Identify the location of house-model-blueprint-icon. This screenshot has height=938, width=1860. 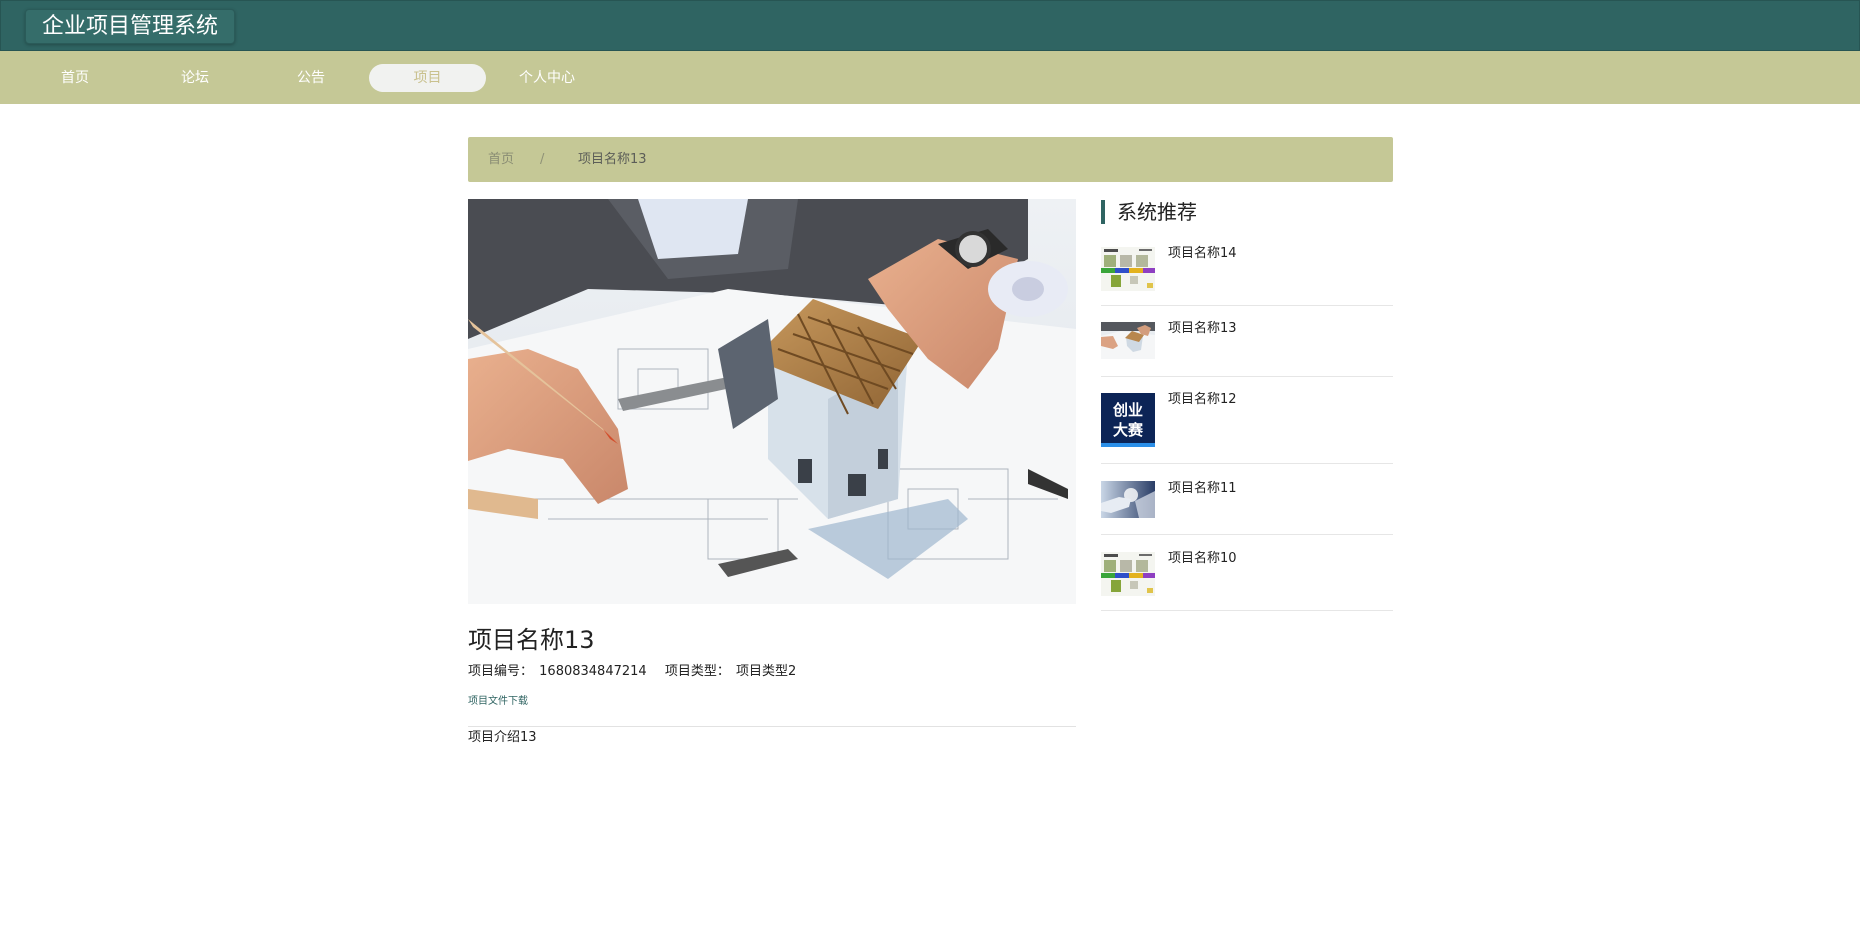
(772, 401).